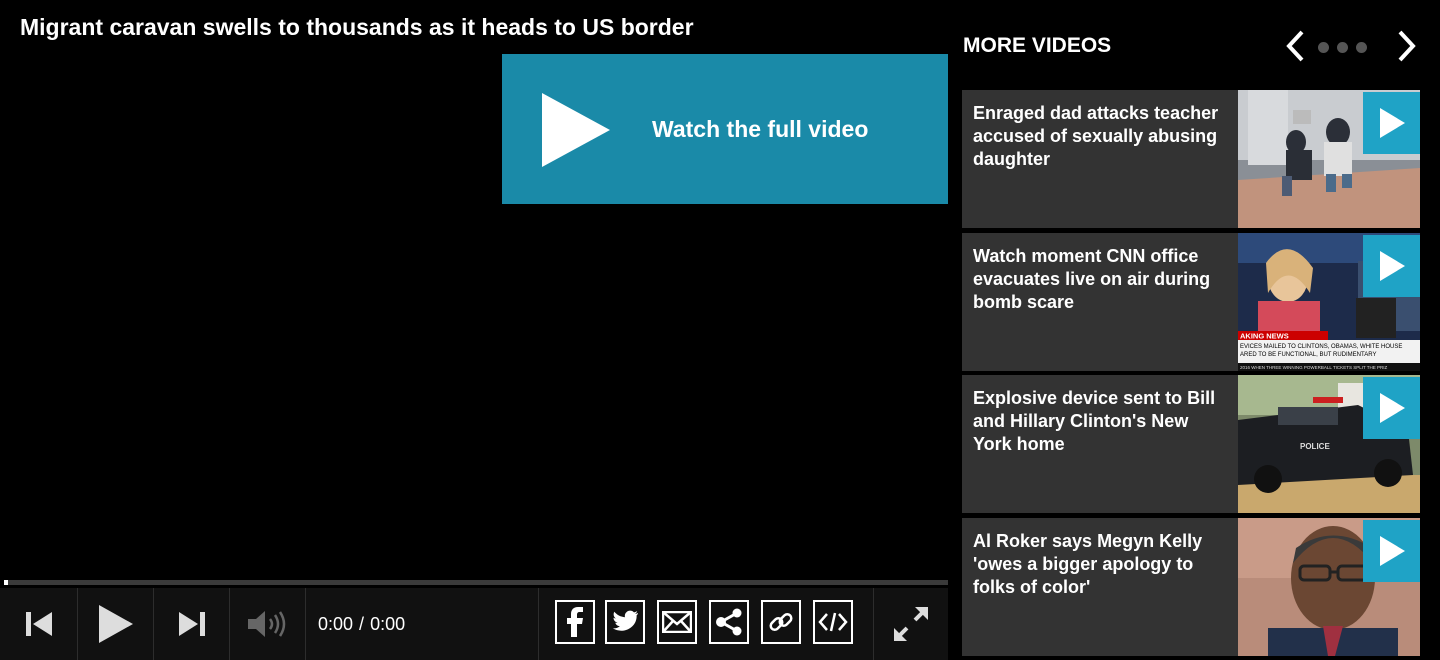 The width and height of the screenshot is (1440, 660). I want to click on next-icon, so click(191, 624).